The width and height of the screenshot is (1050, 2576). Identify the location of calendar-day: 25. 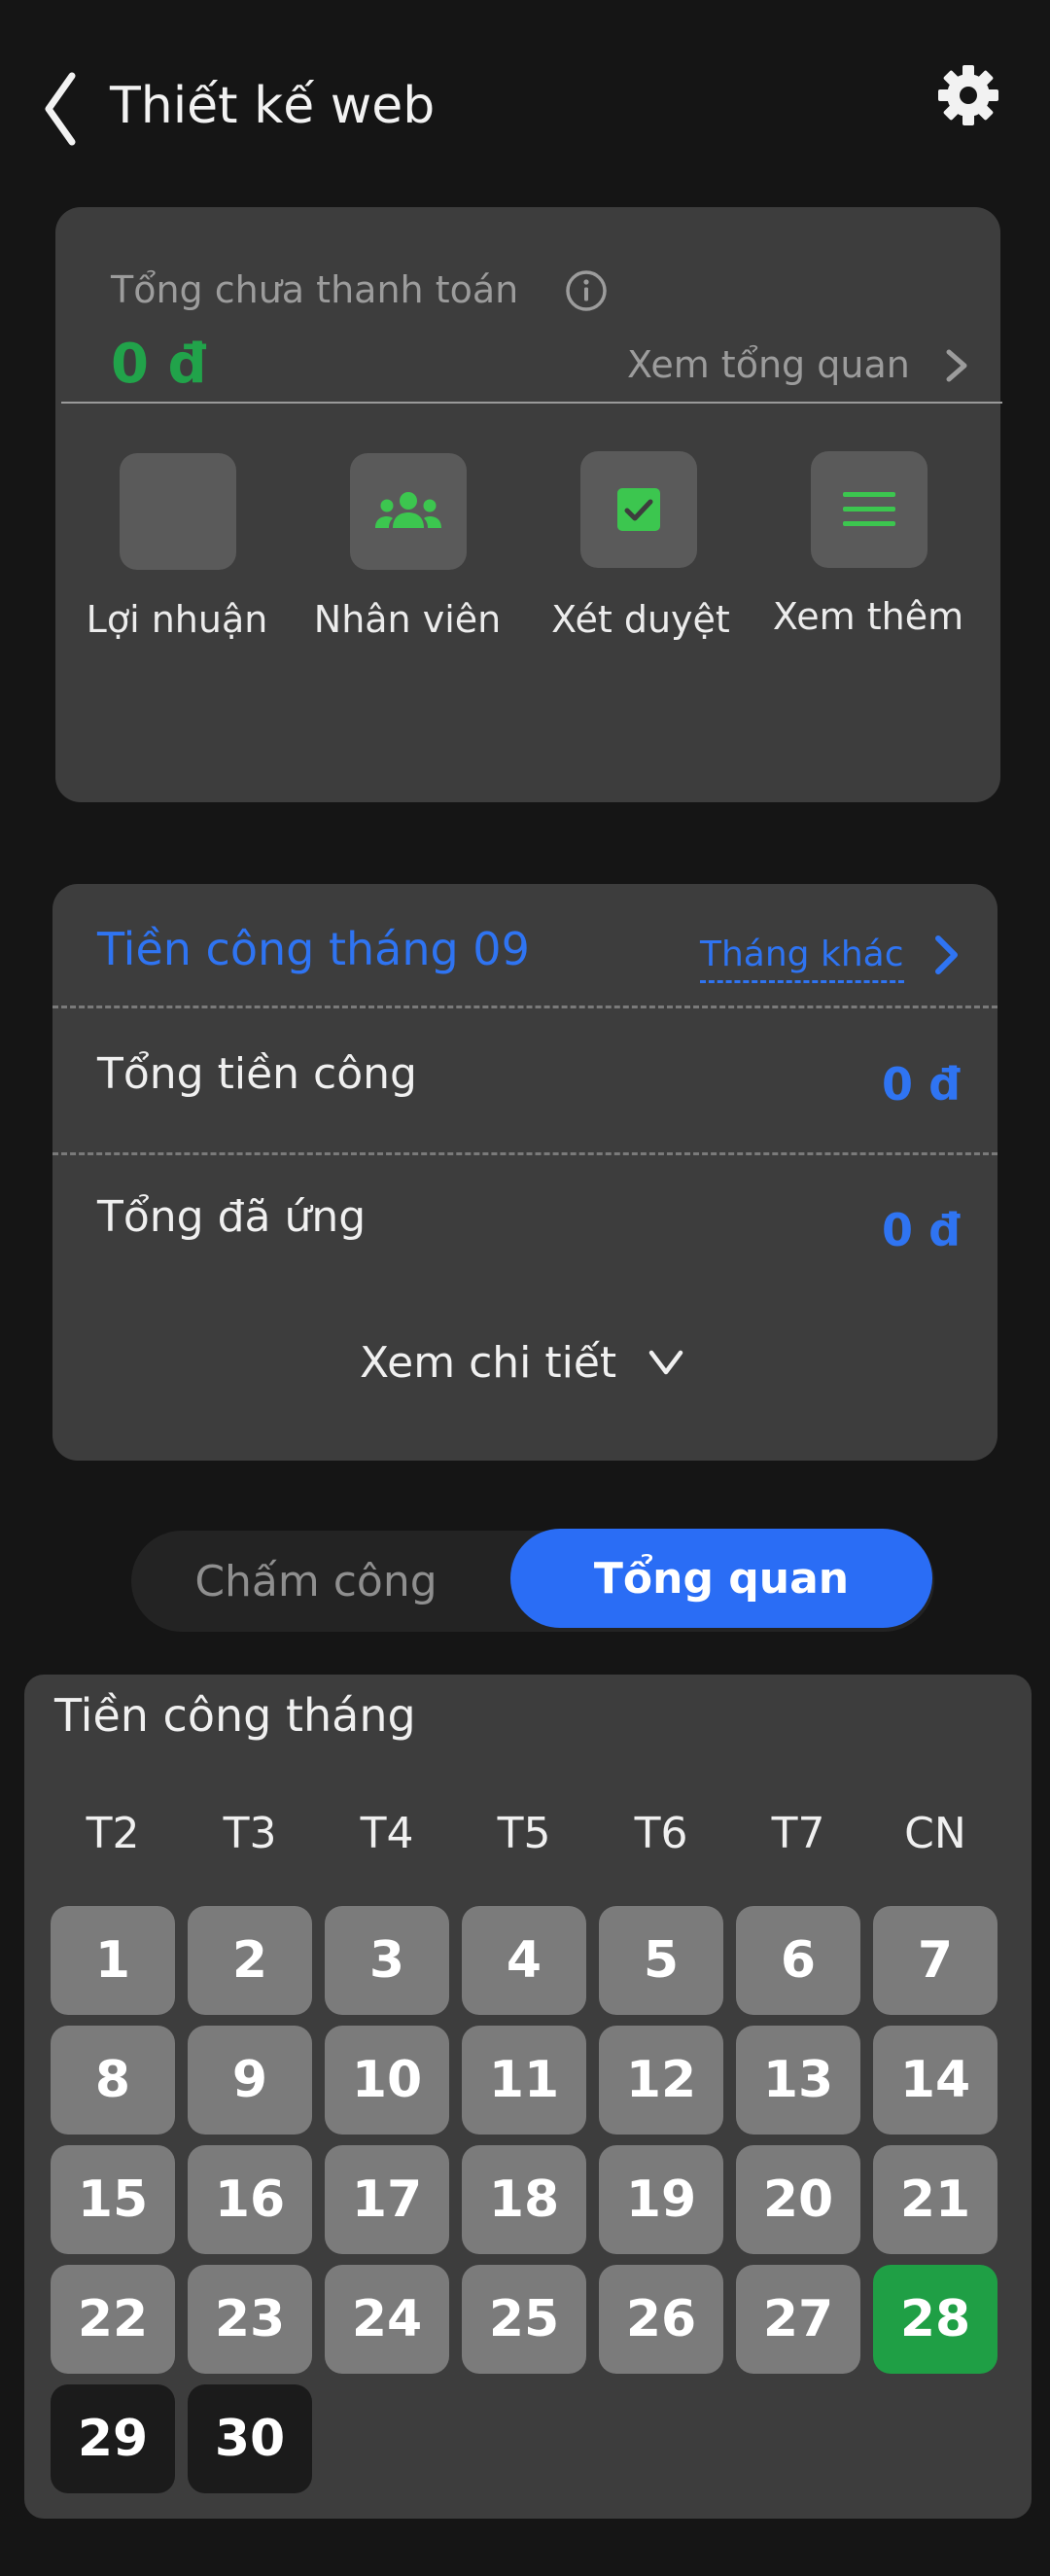
(524, 2320).